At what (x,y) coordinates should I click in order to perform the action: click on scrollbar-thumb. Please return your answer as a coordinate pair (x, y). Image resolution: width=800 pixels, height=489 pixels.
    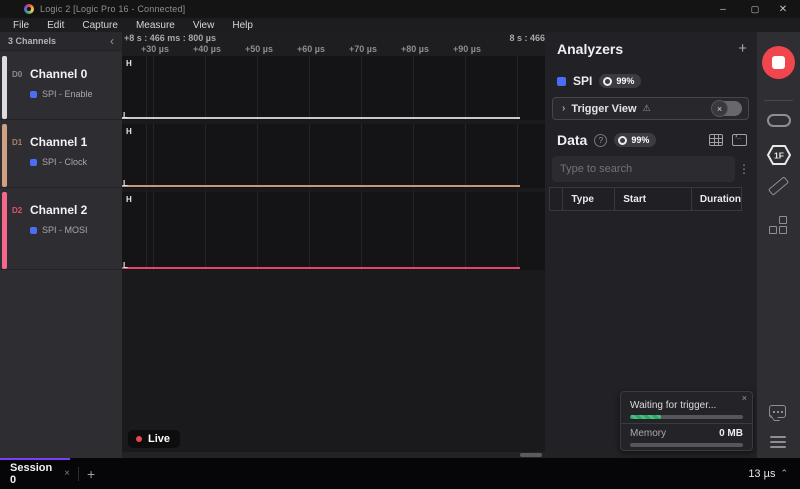
    Looking at the image, I should click on (531, 455).